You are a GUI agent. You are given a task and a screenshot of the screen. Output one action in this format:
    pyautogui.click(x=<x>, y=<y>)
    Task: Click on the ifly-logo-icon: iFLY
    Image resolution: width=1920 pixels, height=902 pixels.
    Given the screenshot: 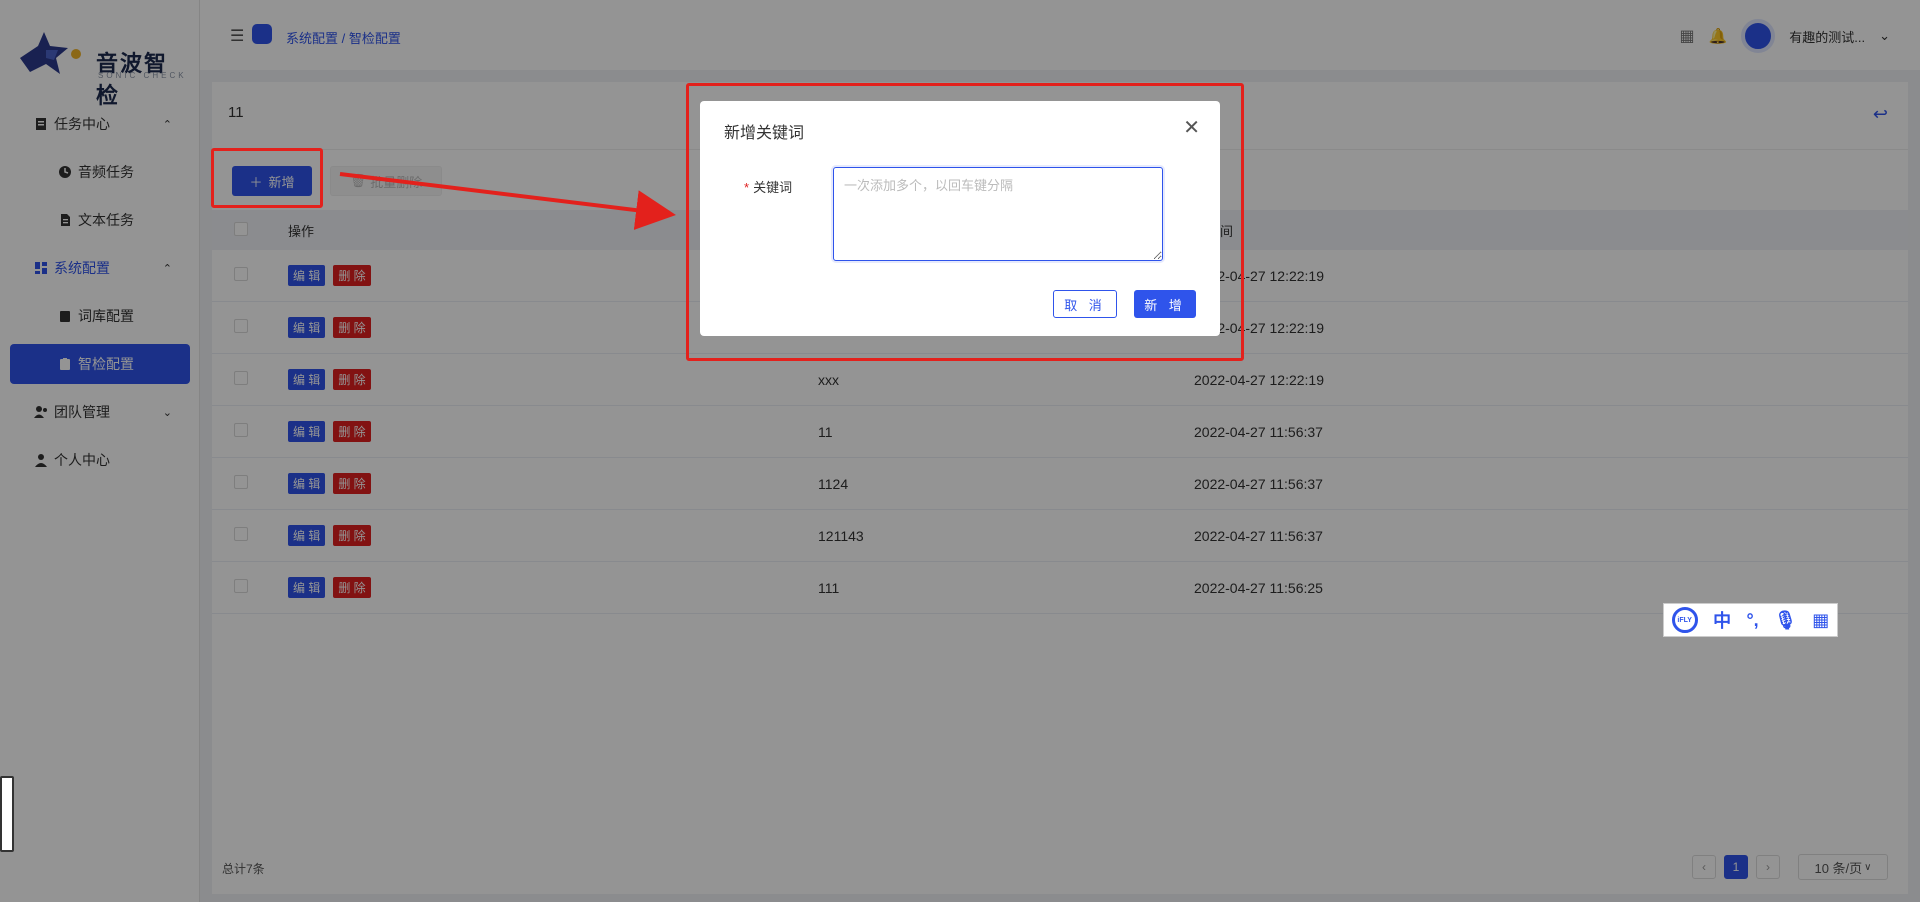 What is the action you would take?
    pyautogui.click(x=1684, y=620)
    